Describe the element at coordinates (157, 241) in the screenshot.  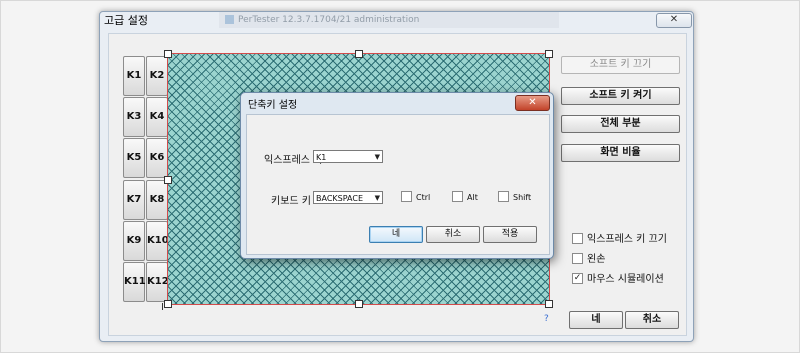
I see `express-key-k10: K10` at that location.